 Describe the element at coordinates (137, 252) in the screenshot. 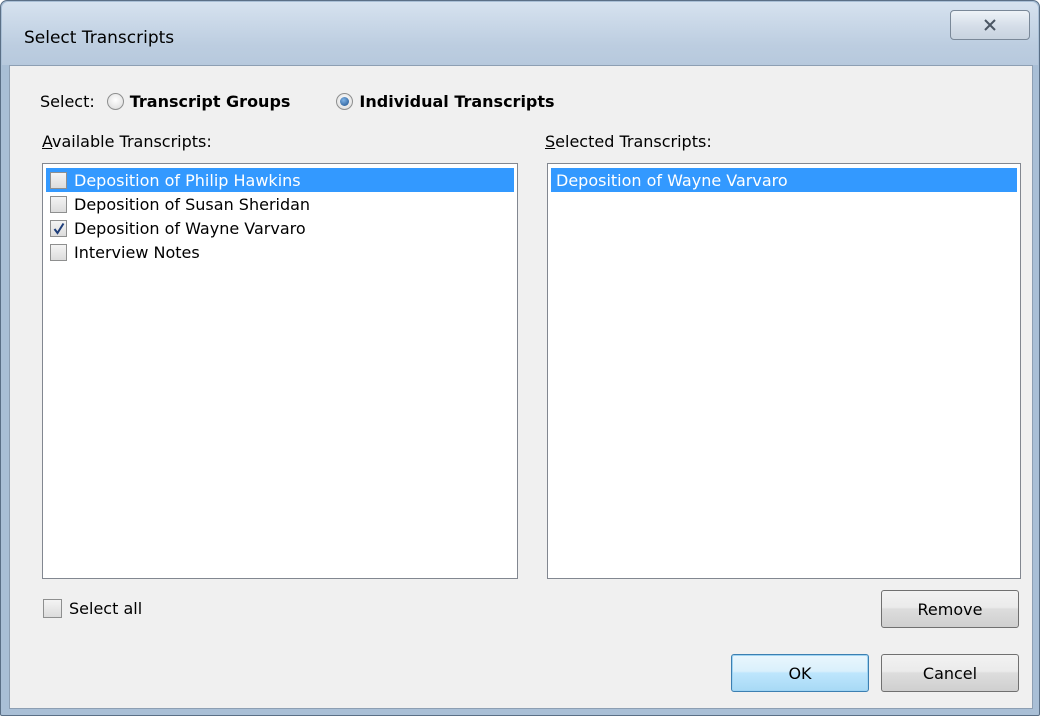

I see `list-item-label: Interview Notes` at that location.